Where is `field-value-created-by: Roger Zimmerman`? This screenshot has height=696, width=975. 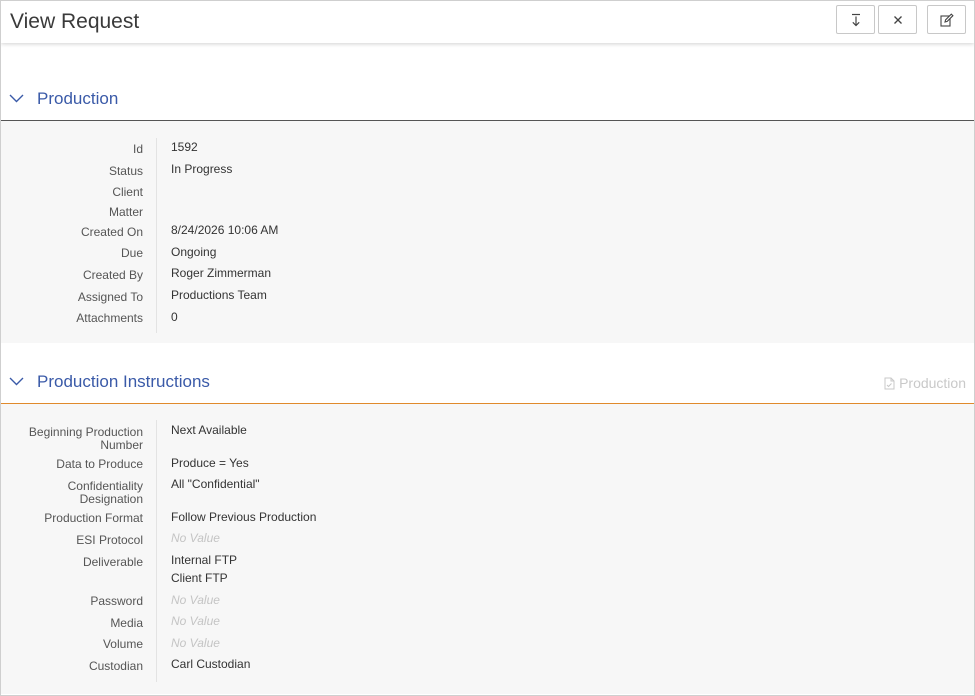 field-value-created-by: Roger Zimmerman is located at coordinates (221, 273).